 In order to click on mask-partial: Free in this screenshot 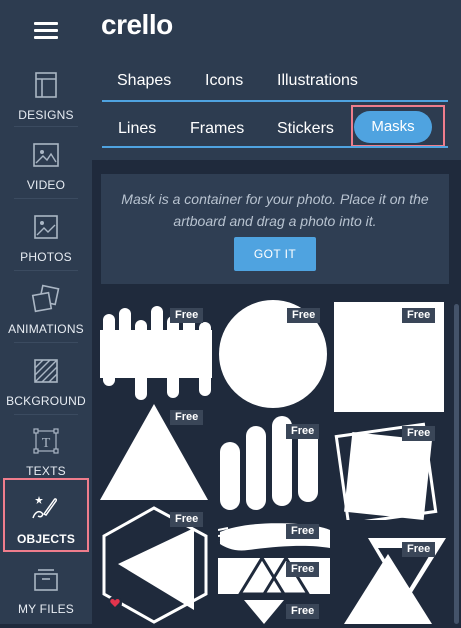, I will do `click(274, 611)`.